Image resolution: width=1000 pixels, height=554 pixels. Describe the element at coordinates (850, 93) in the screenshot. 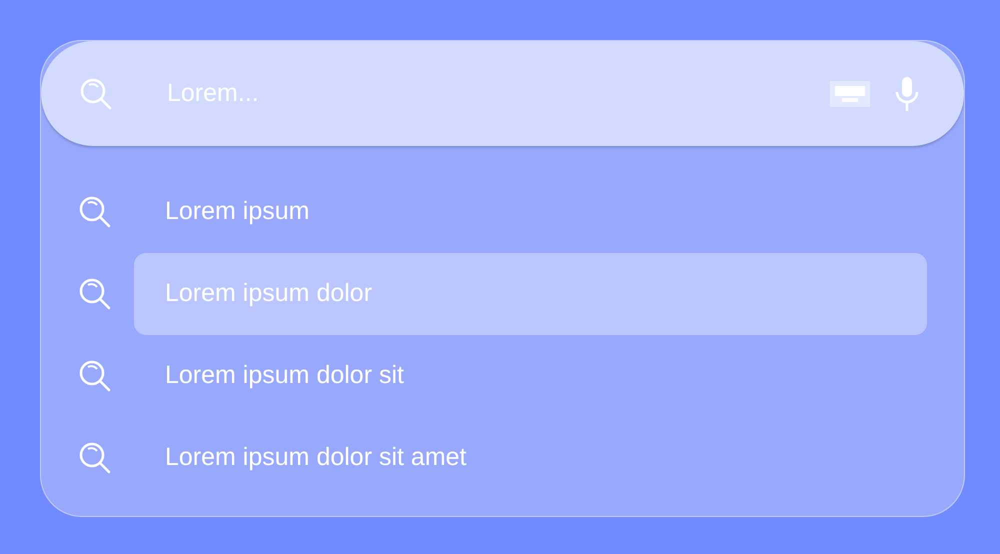

I see `keyboard-icon` at that location.